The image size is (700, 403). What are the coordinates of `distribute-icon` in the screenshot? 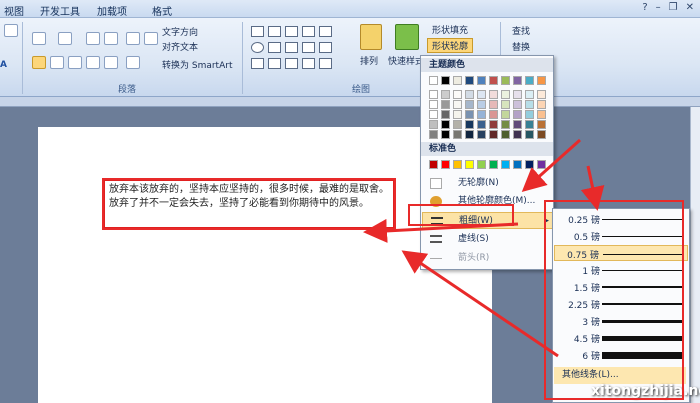 It's located at (111, 62).